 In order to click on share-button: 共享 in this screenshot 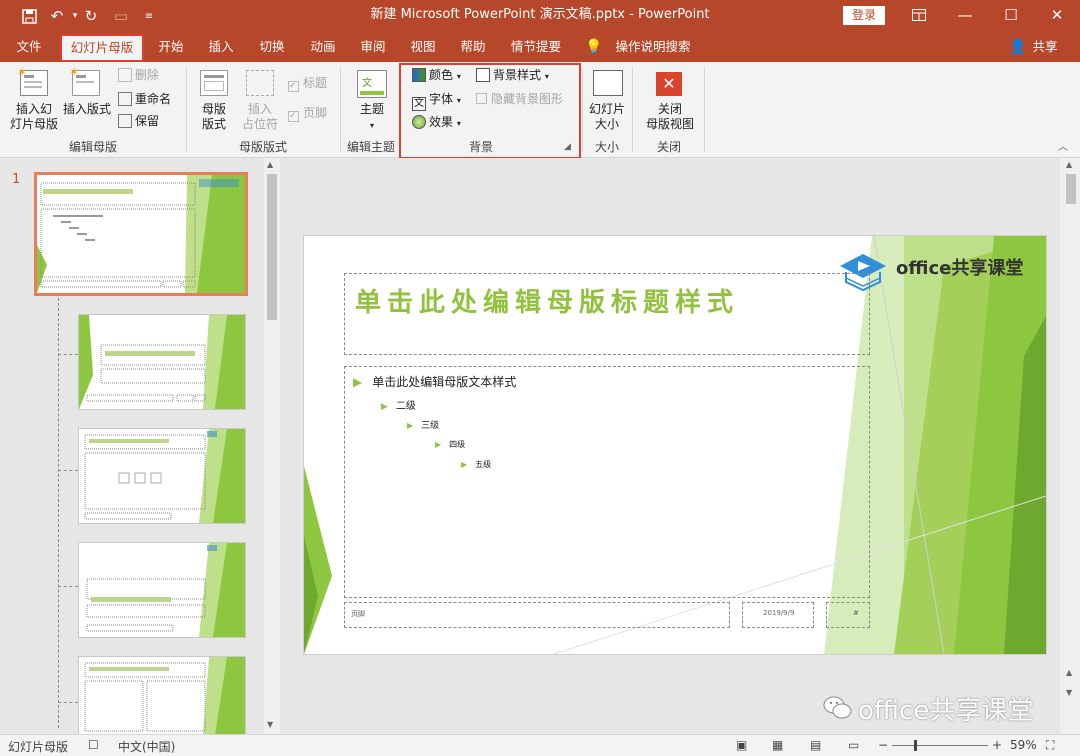, I will do `click(1045, 47)`.